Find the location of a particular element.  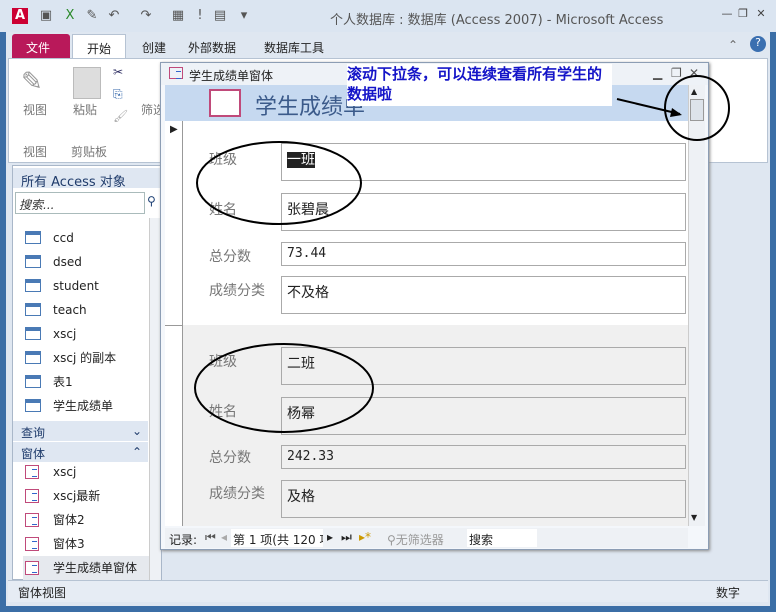

status-bar: 窗体视图 数字 is located at coordinates (388, 591).